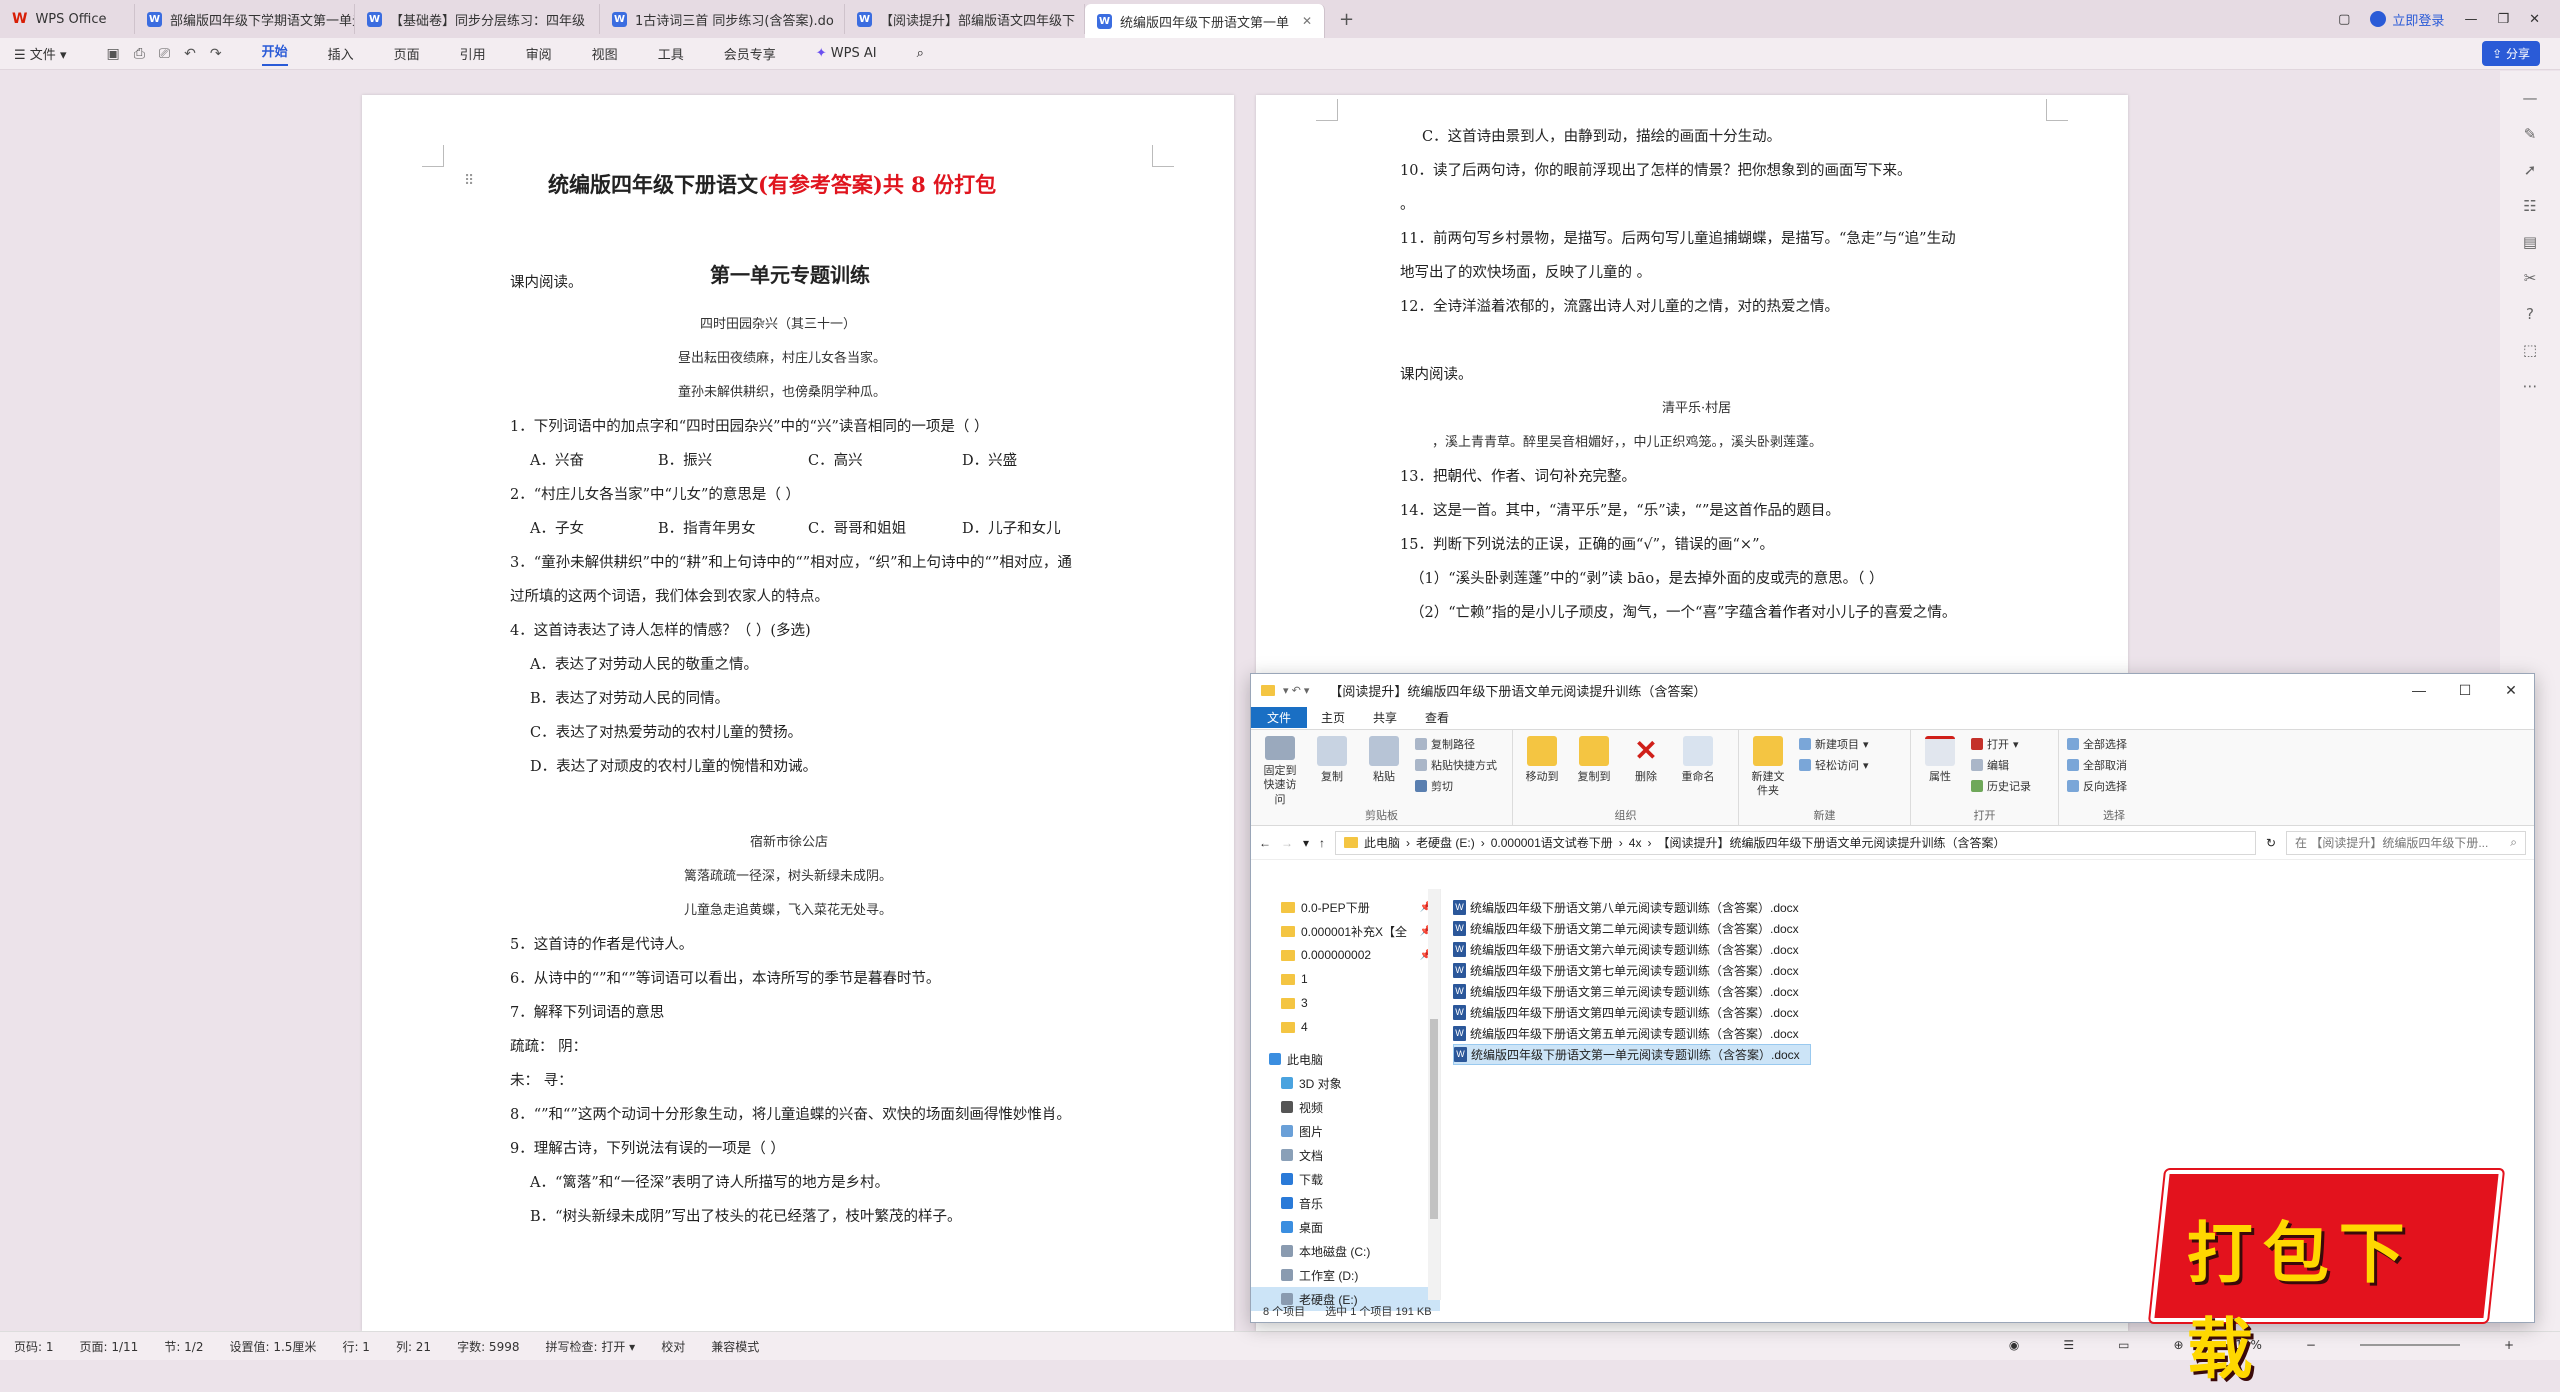 The width and height of the screenshot is (2560, 1392). Describe the element at coordinates (1345, 1179) in the screenshot. I see `nav-item: 下载` at that location.